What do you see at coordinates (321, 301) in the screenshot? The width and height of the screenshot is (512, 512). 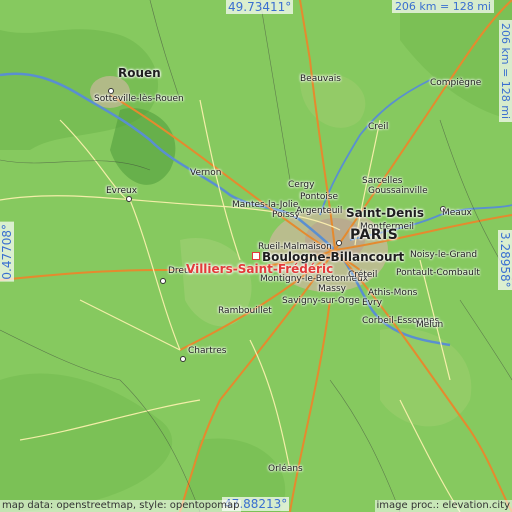 I see `place-label-savigny: Savigny-sur-Orge` at bounding box center [321, 301].